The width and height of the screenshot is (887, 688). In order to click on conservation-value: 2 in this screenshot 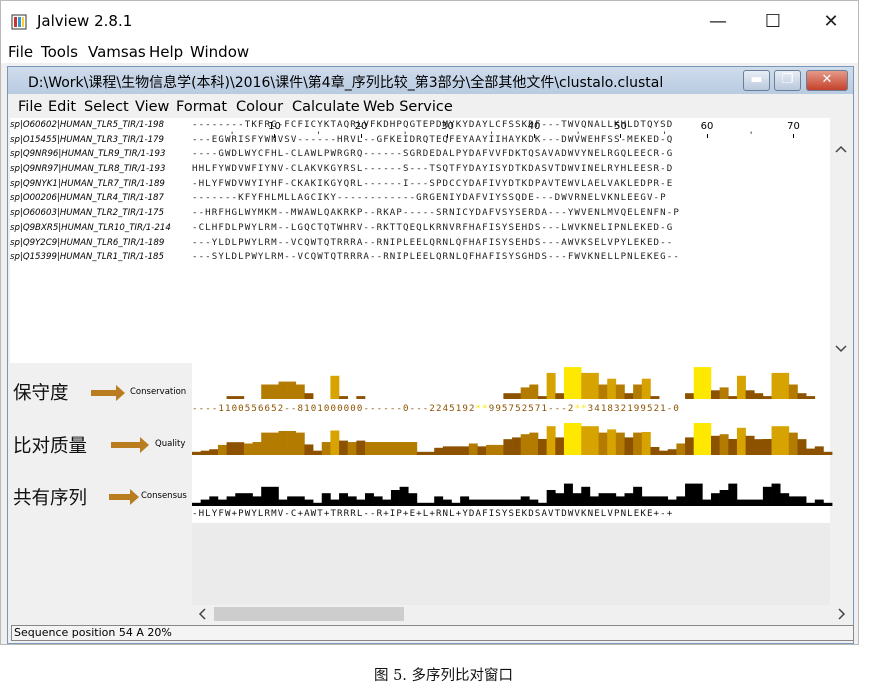, I will do `click(472, 409)`.